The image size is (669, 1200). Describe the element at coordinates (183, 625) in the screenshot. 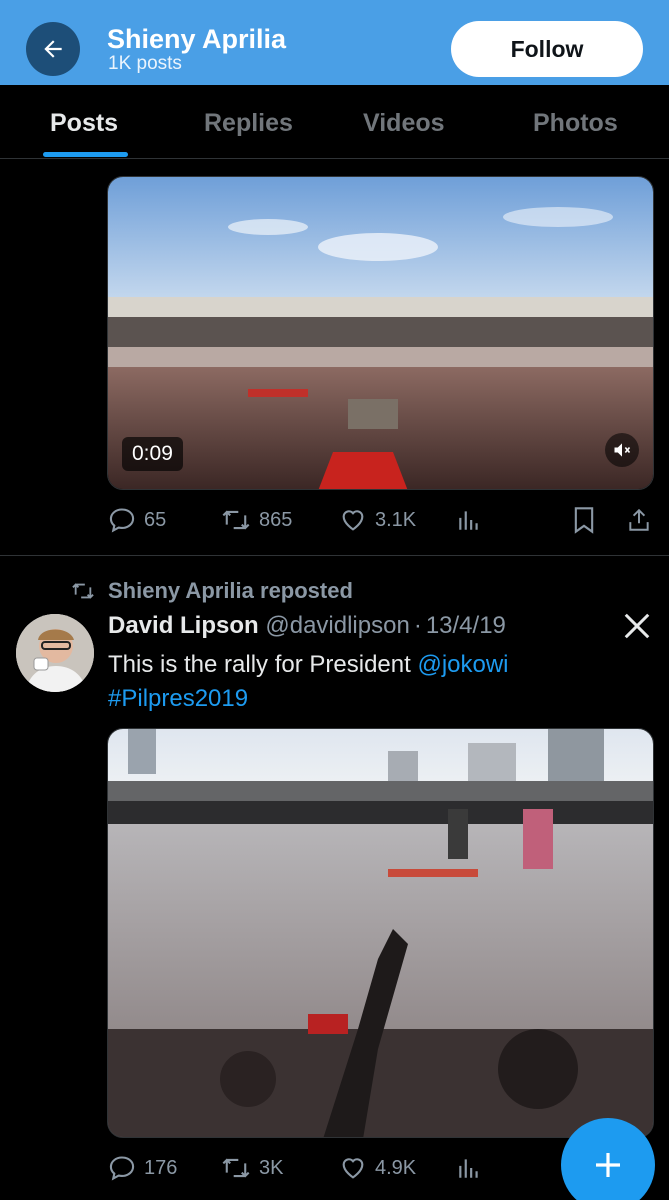

I see `author-name: David Lipson` at that location.